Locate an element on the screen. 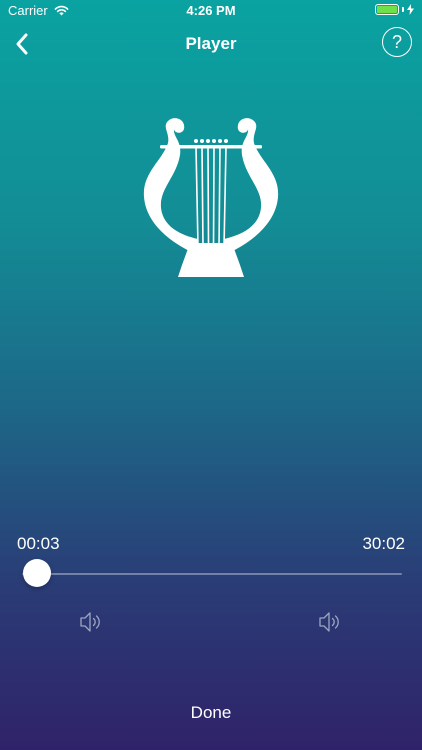 The height and width of the screenshot is (750, 422). done-button: Done is located at coordinates (211, 713).